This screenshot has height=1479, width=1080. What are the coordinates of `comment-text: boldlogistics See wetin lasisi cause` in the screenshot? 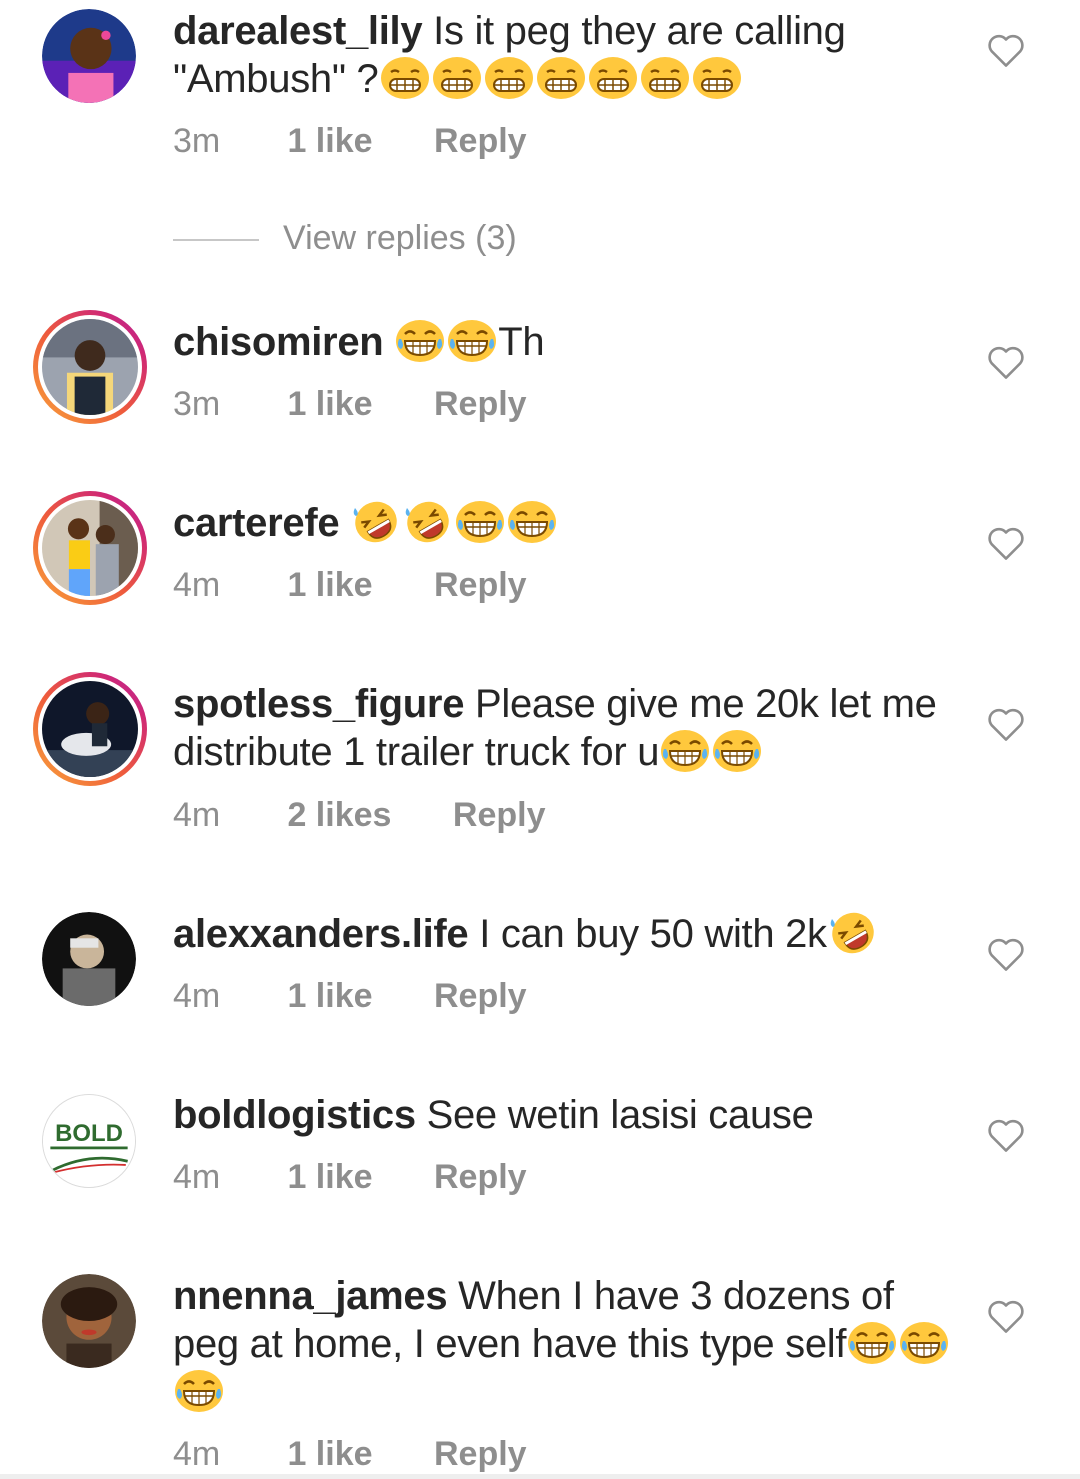 It's located at (568, 1115).